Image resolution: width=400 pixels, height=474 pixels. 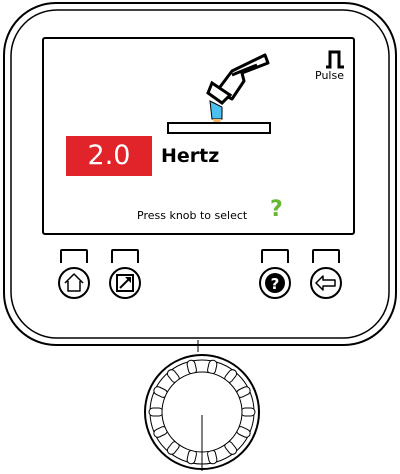 I want to click on help-glyph: ?, so click(x=275, y=284).